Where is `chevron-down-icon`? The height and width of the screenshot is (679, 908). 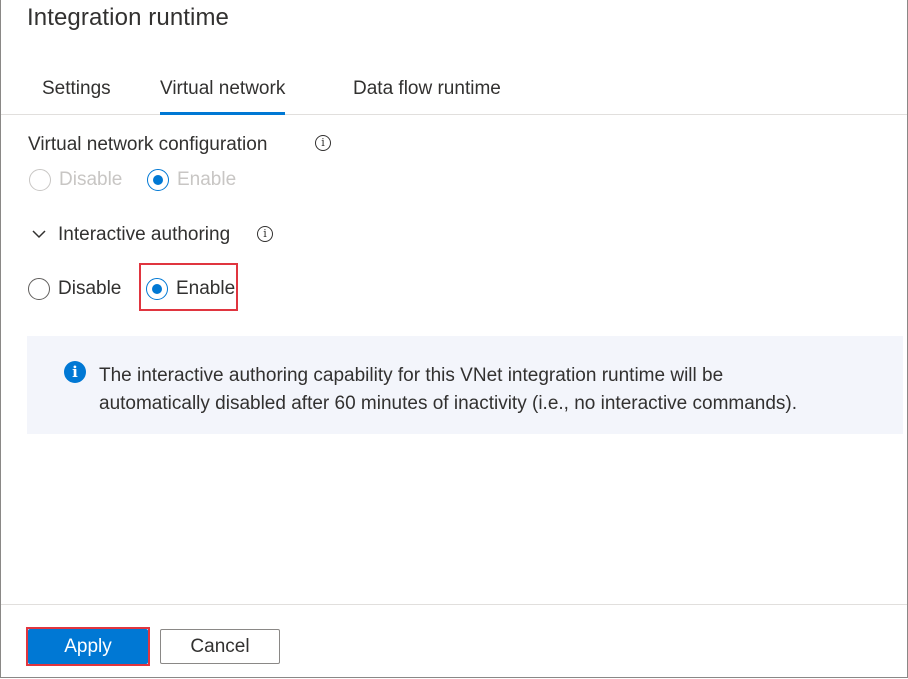
chevron-down-icon is located at coordinates (39, 234).